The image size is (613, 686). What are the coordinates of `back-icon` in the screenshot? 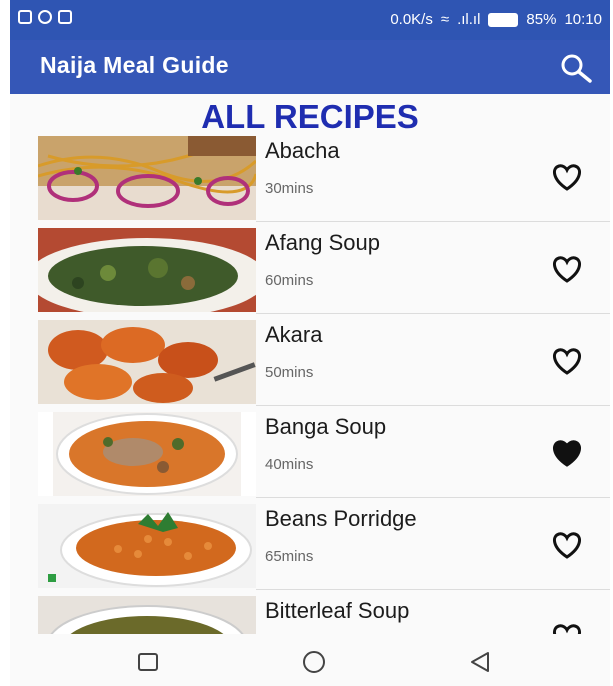 It's located at (480, 662).